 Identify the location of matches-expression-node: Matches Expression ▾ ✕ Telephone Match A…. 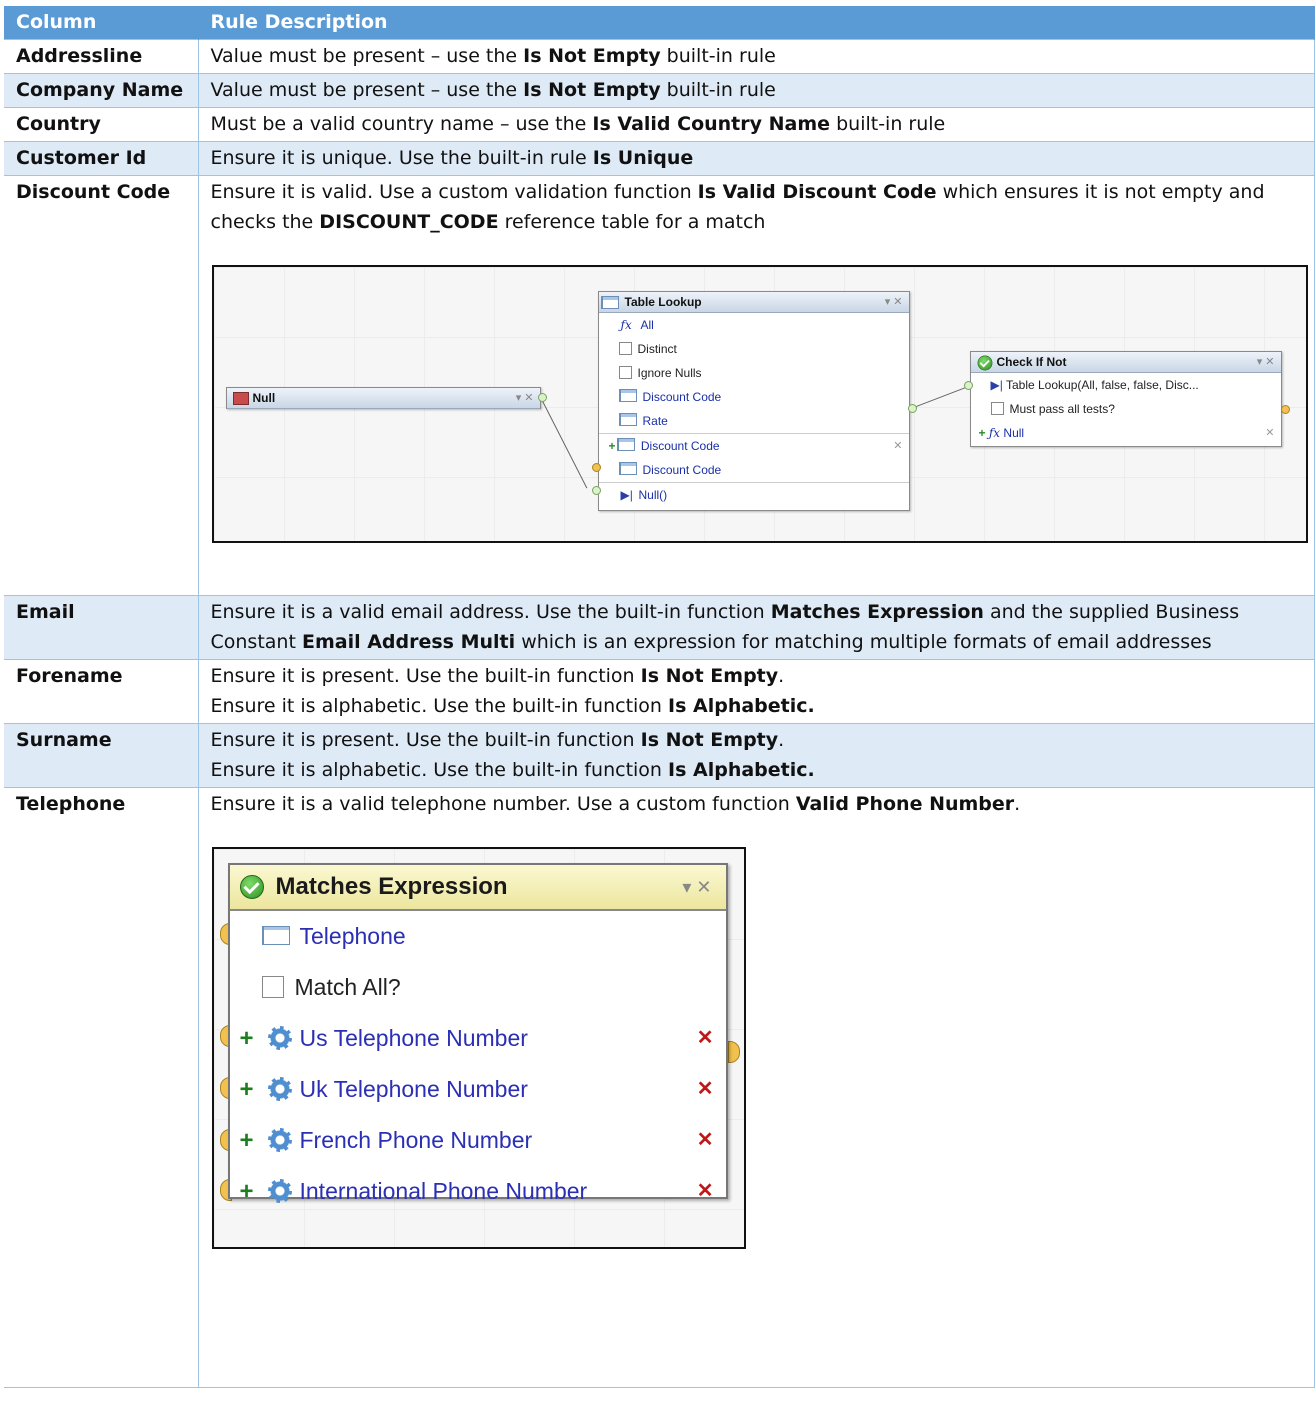
(477, 1034).